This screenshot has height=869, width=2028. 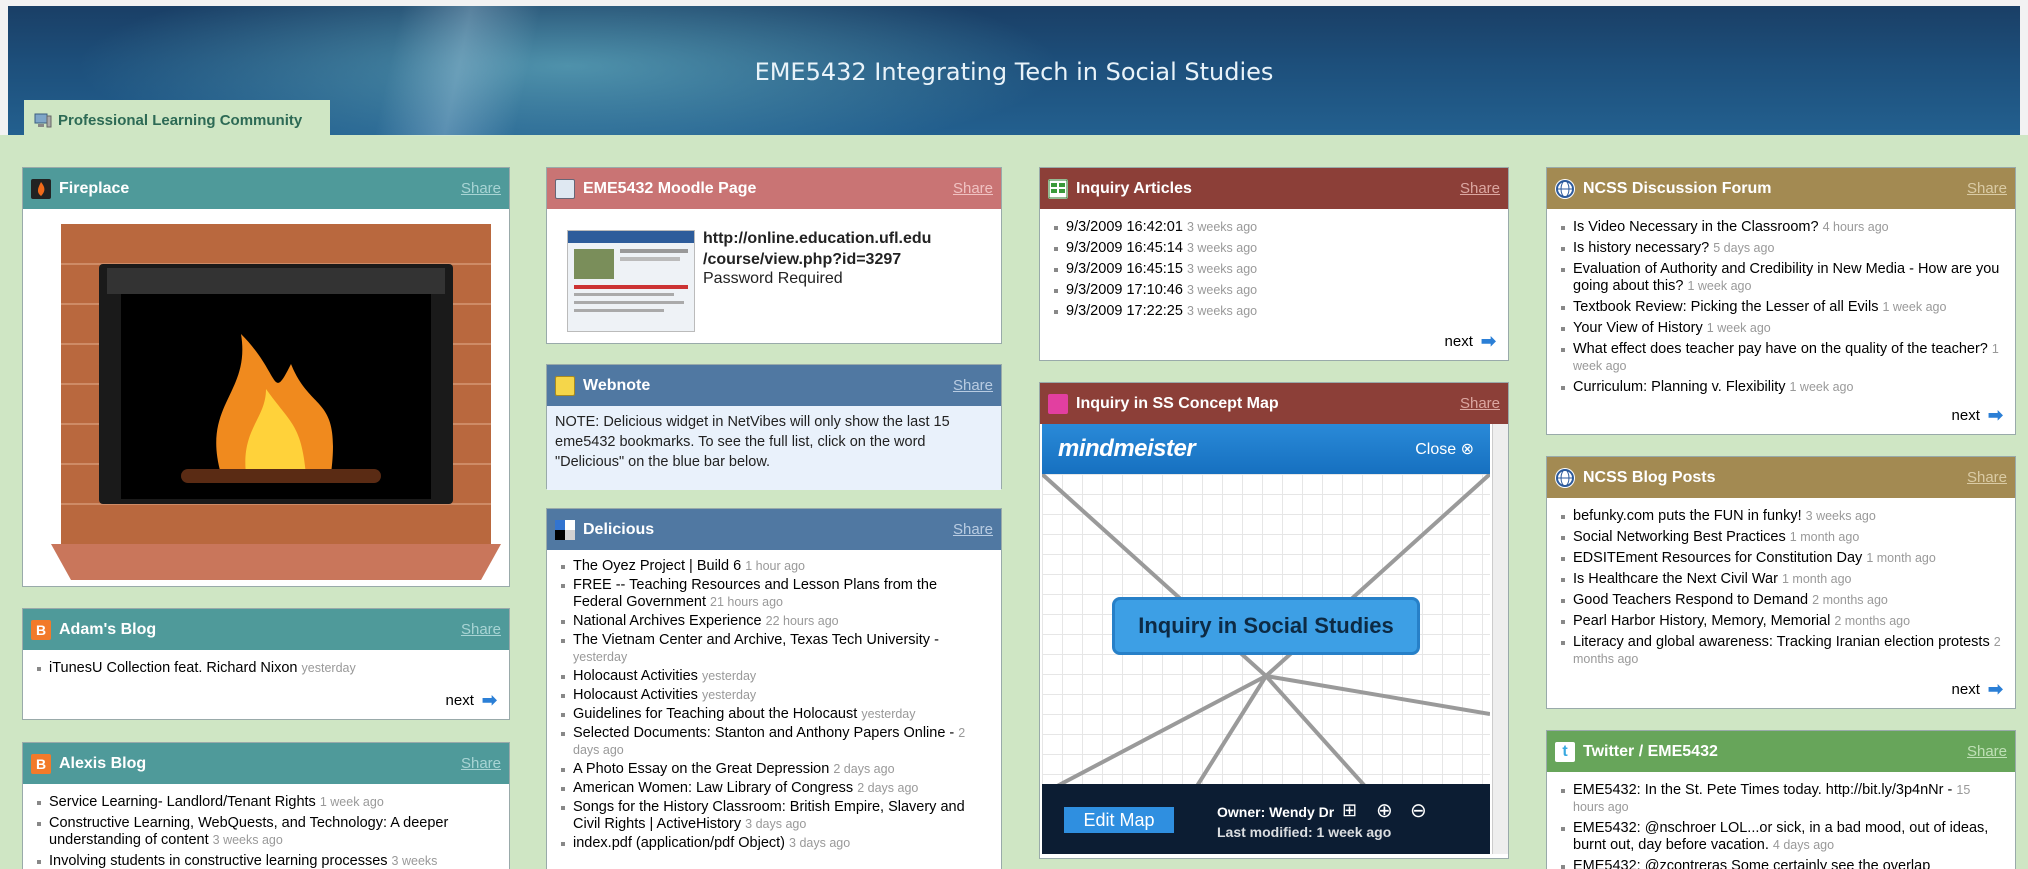 What do you see at coordinates (631, 281) in the screenshot?
I see `moodle-thumbnail` at bounding box center [631, 281].